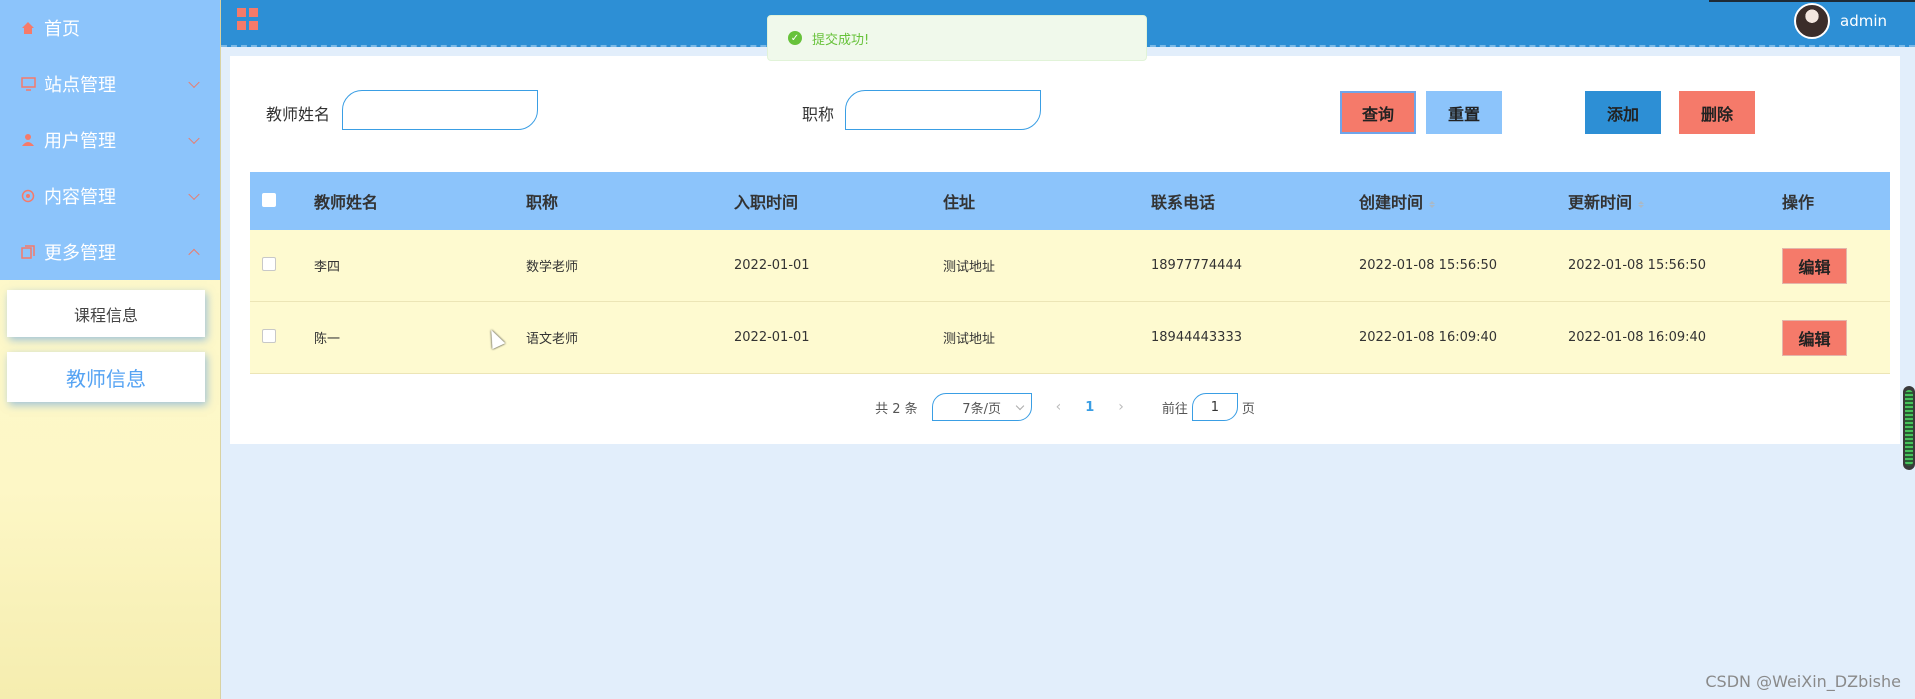  I want to click on check-circle-icon: ✓, so click(795, 38).